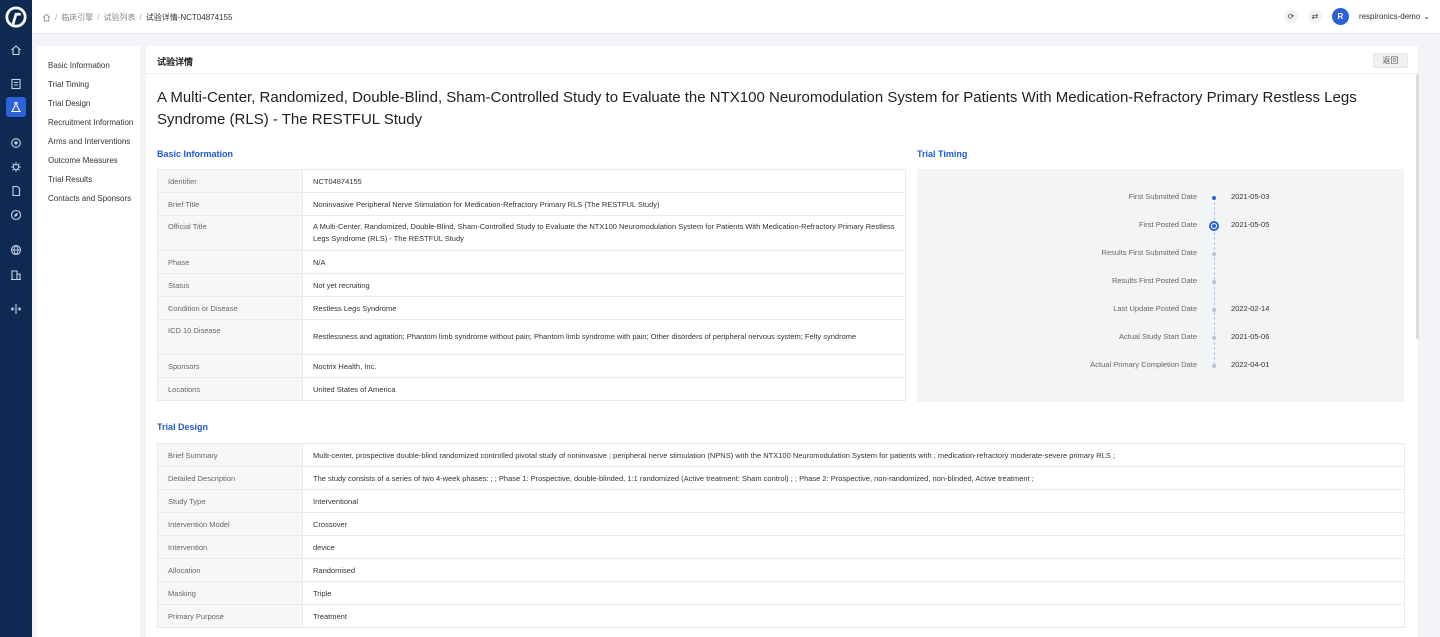 The height and width of the screenshot is (637, 1440). What do you see at coordinates (16, 84) in the screenshot?
I see `report-icon` at bounding box center [16, 84].